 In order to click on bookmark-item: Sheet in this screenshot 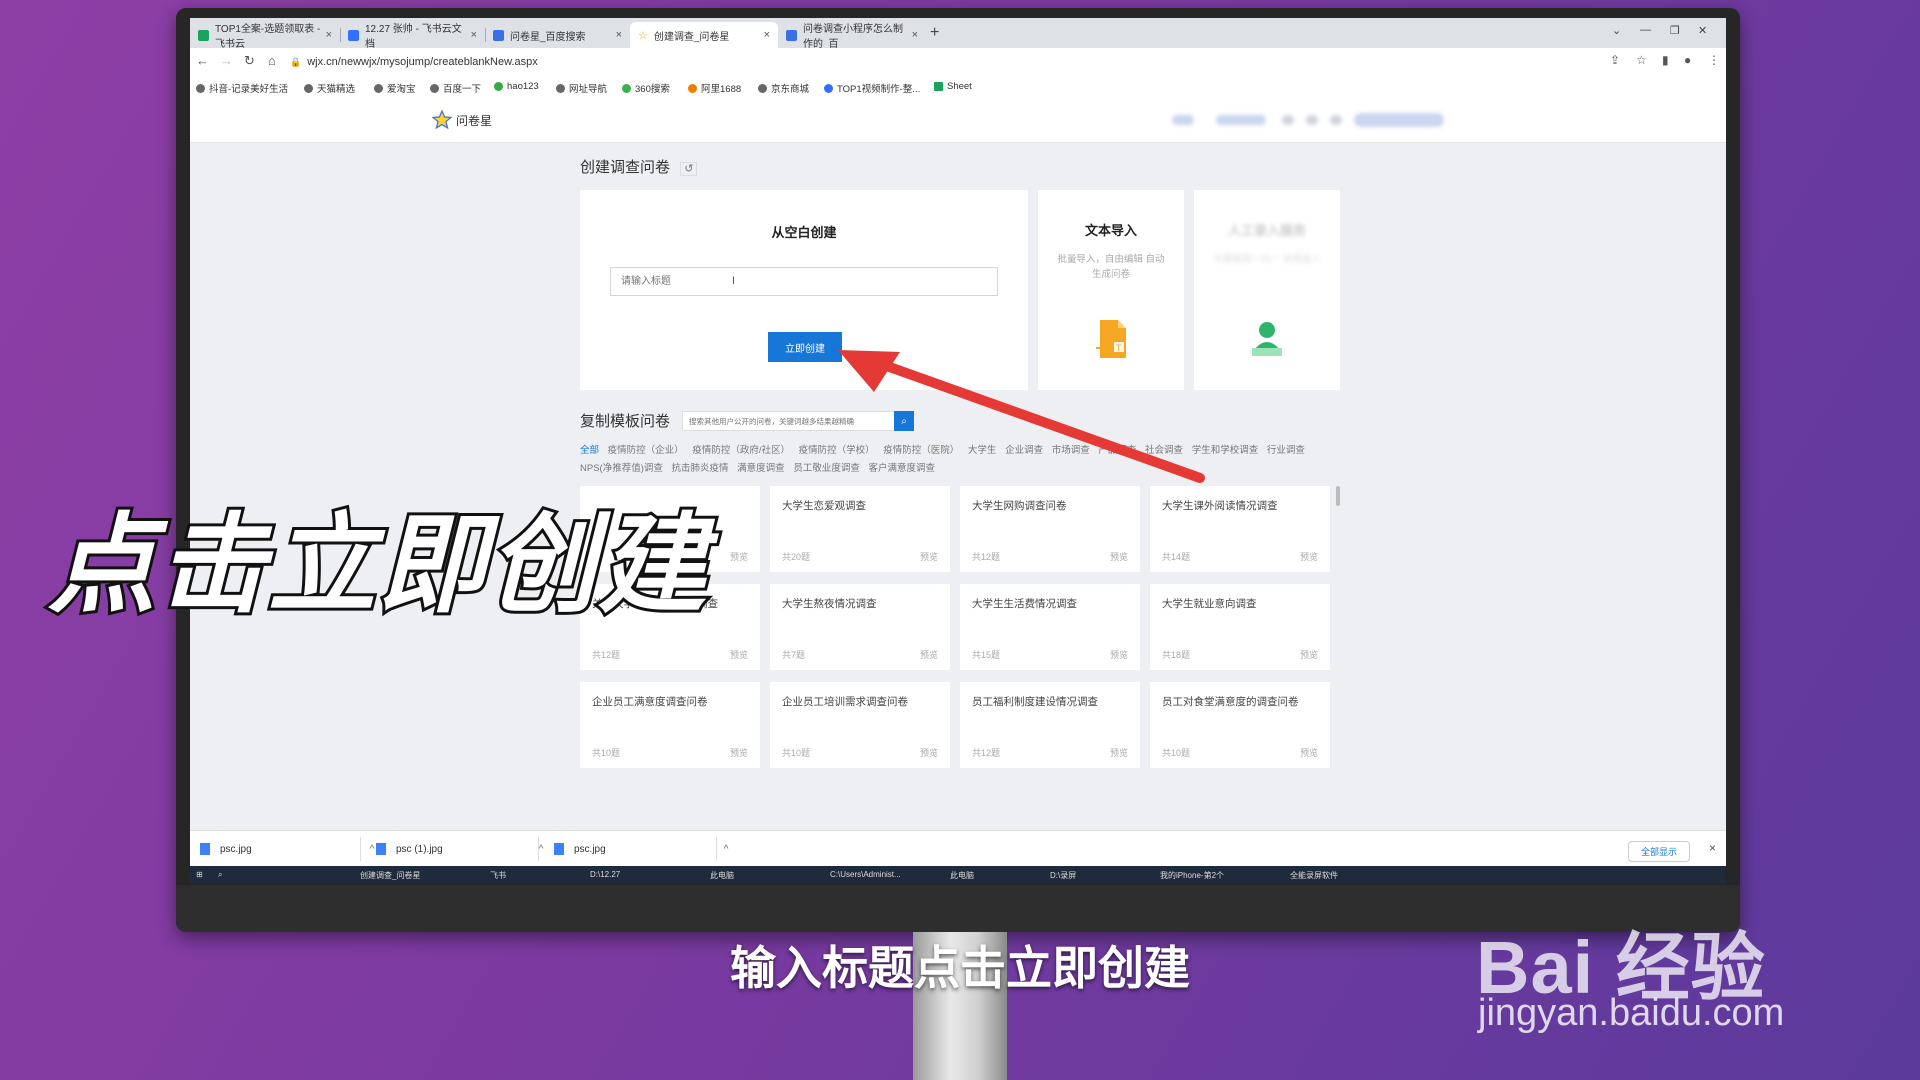, I will do `click(953, 86)`.